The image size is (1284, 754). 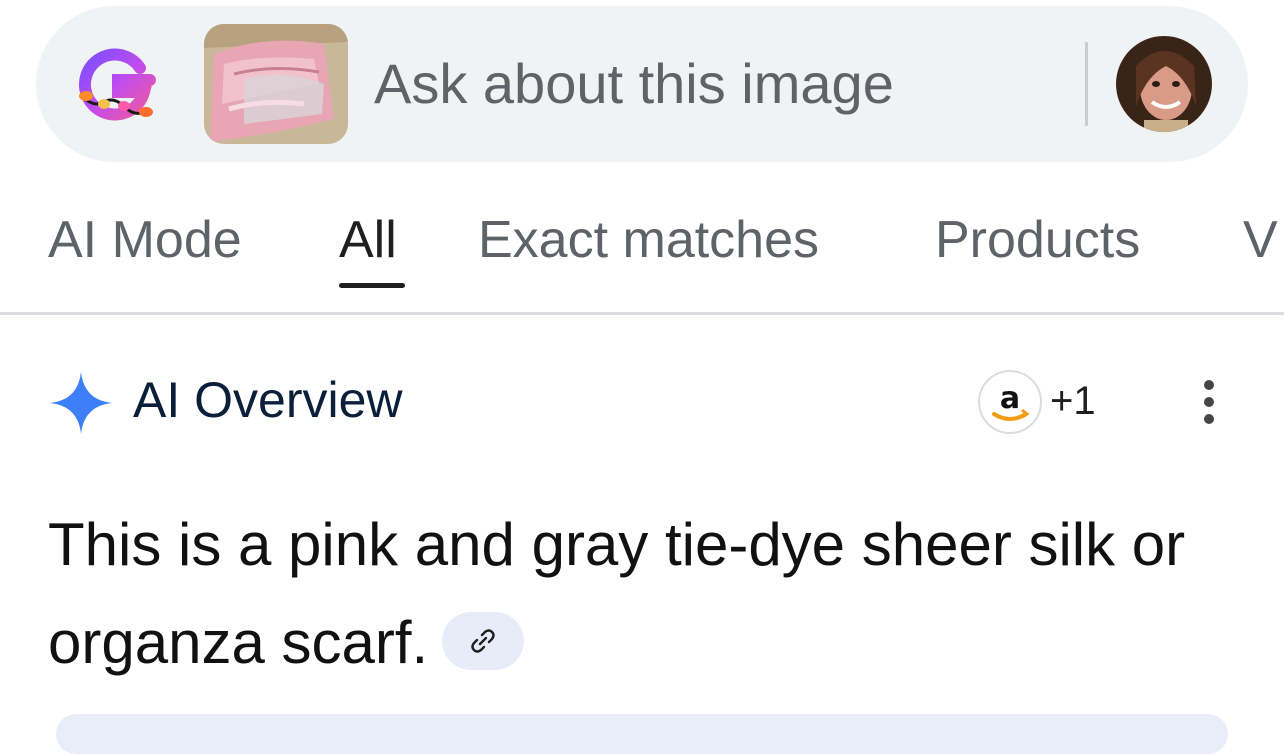 I want to click on tab-all: All, so click(x=368, y=240).